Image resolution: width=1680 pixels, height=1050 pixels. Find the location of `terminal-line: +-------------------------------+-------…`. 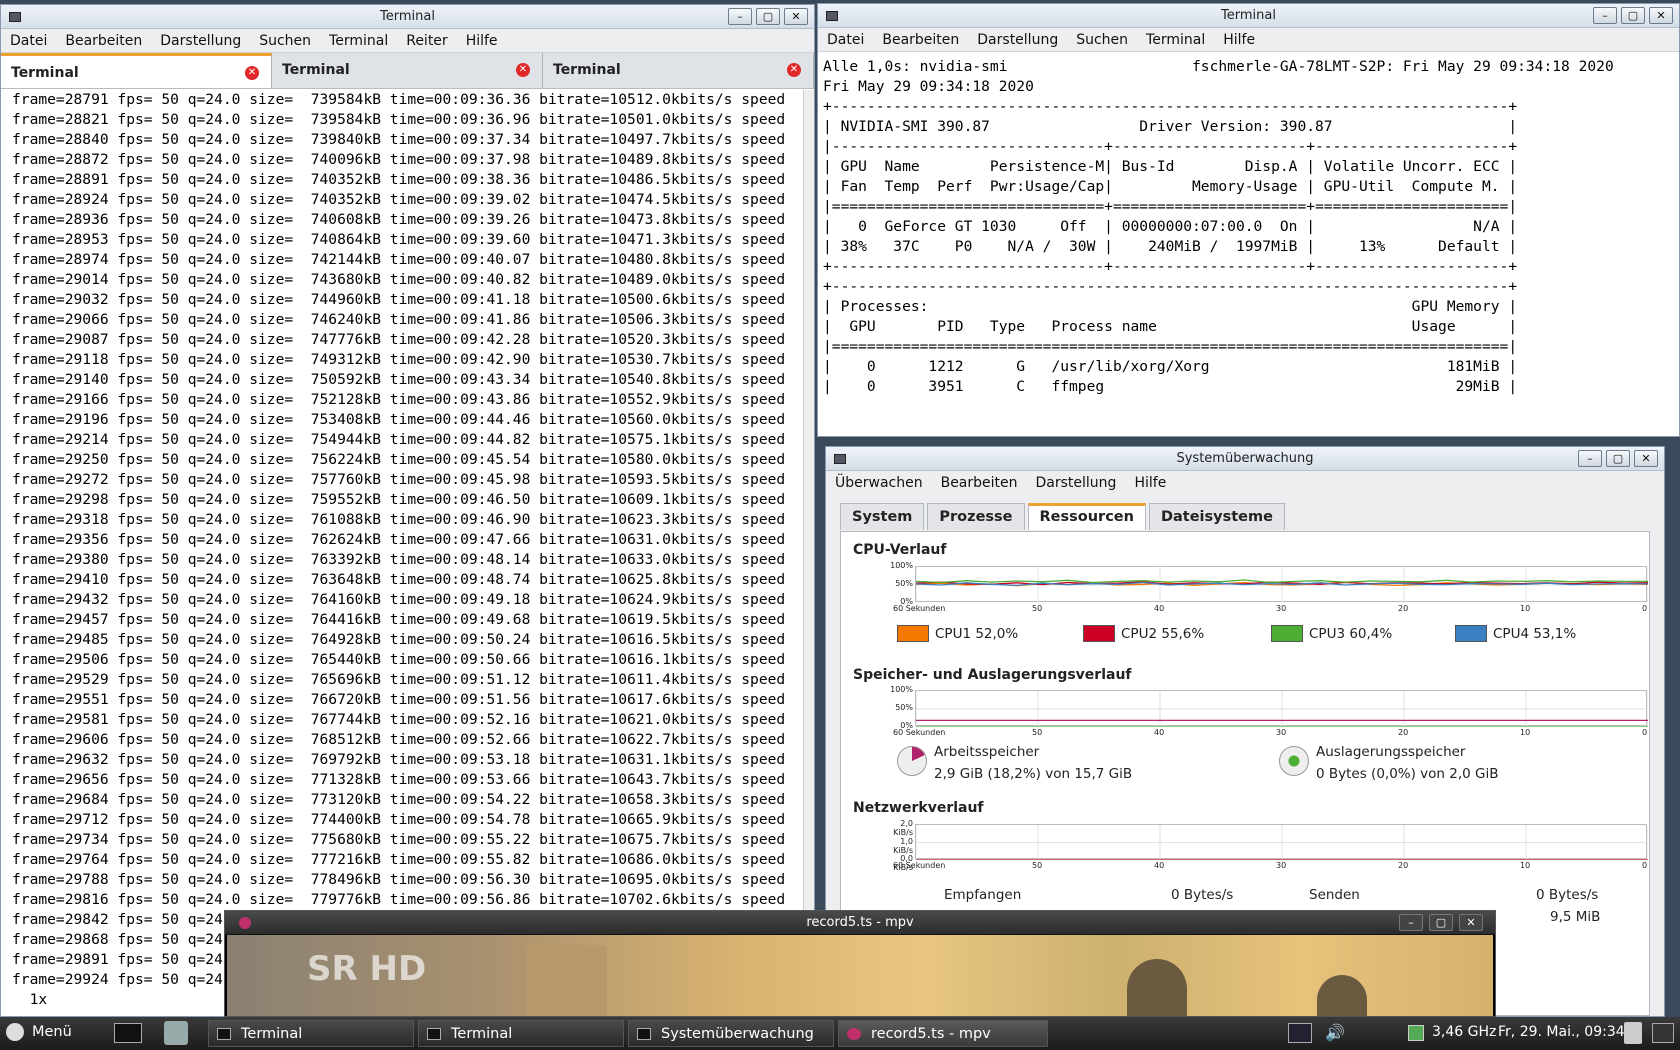

terminal-line: +-------------------------------+-------… is located at coordinates (1170, 266).